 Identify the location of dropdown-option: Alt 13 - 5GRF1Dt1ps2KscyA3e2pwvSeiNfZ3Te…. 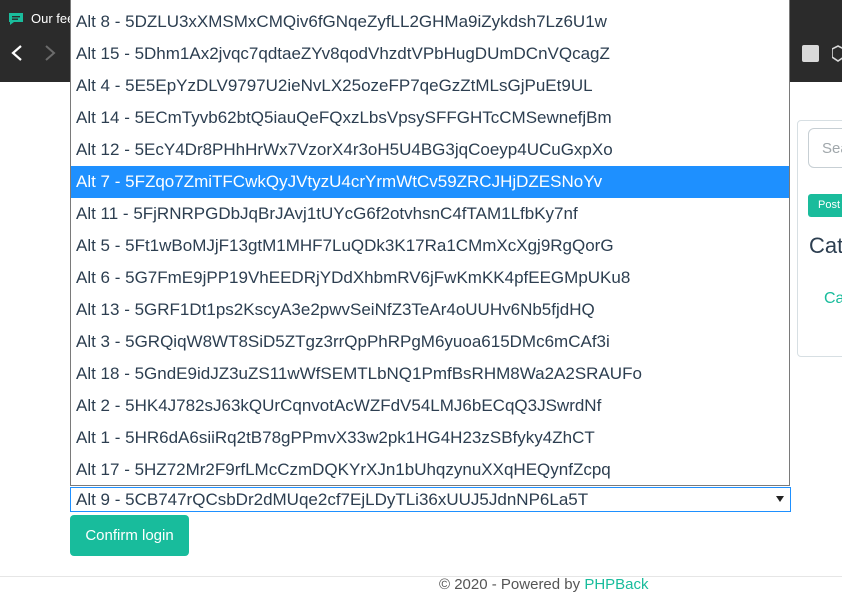
(430, 310).